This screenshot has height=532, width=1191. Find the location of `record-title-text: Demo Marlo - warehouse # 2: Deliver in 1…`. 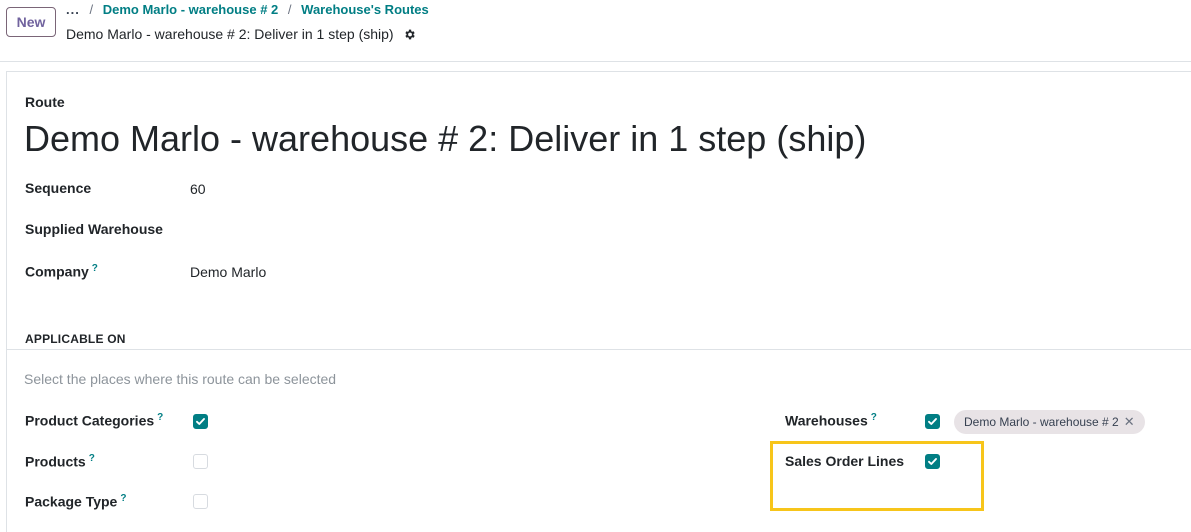

record-title-text: Demo Marlo - warehouse # 2: Deliver in 1… is located at coordinates (230, 34).